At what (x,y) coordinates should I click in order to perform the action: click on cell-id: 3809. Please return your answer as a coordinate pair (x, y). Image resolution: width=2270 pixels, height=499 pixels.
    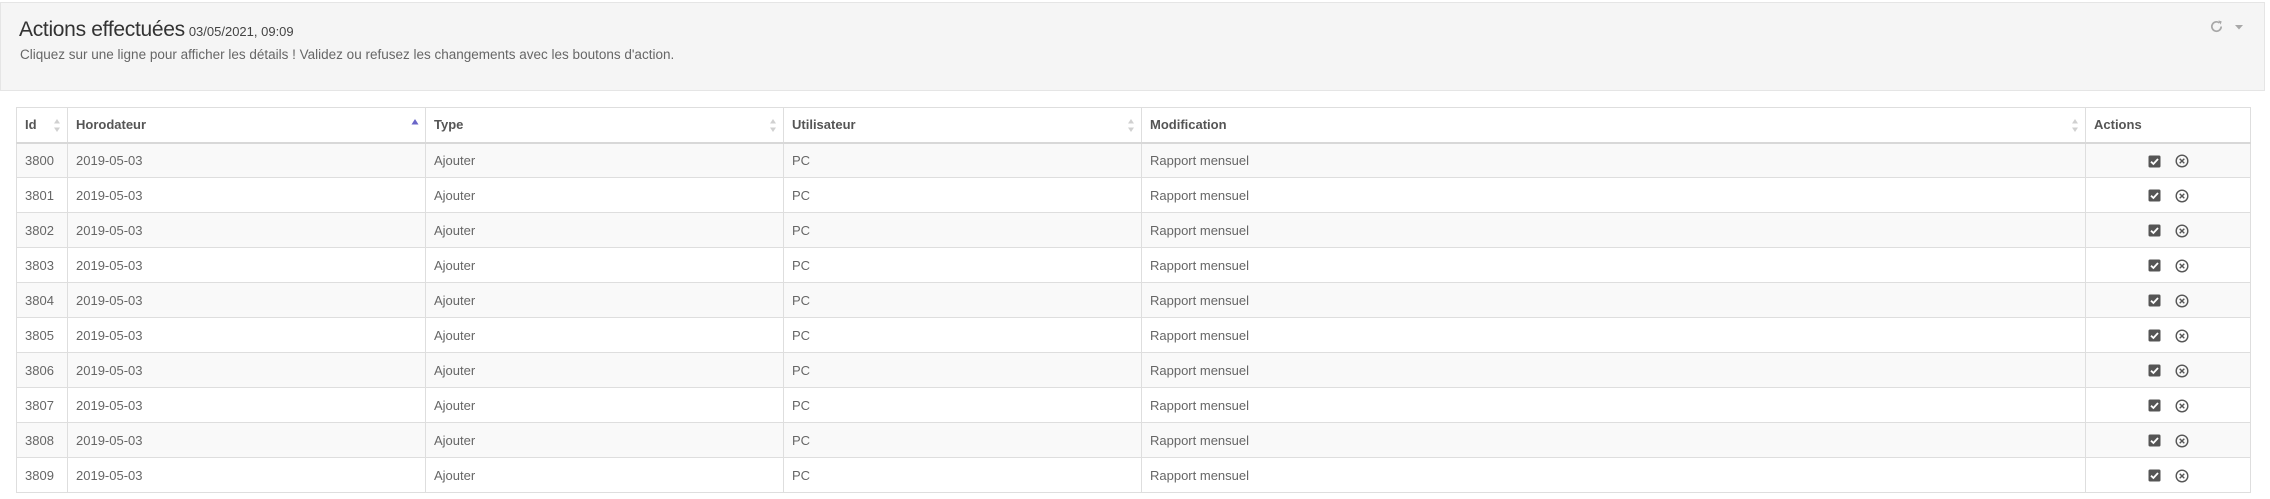
    Looking at the image, I should click on (42, 475).